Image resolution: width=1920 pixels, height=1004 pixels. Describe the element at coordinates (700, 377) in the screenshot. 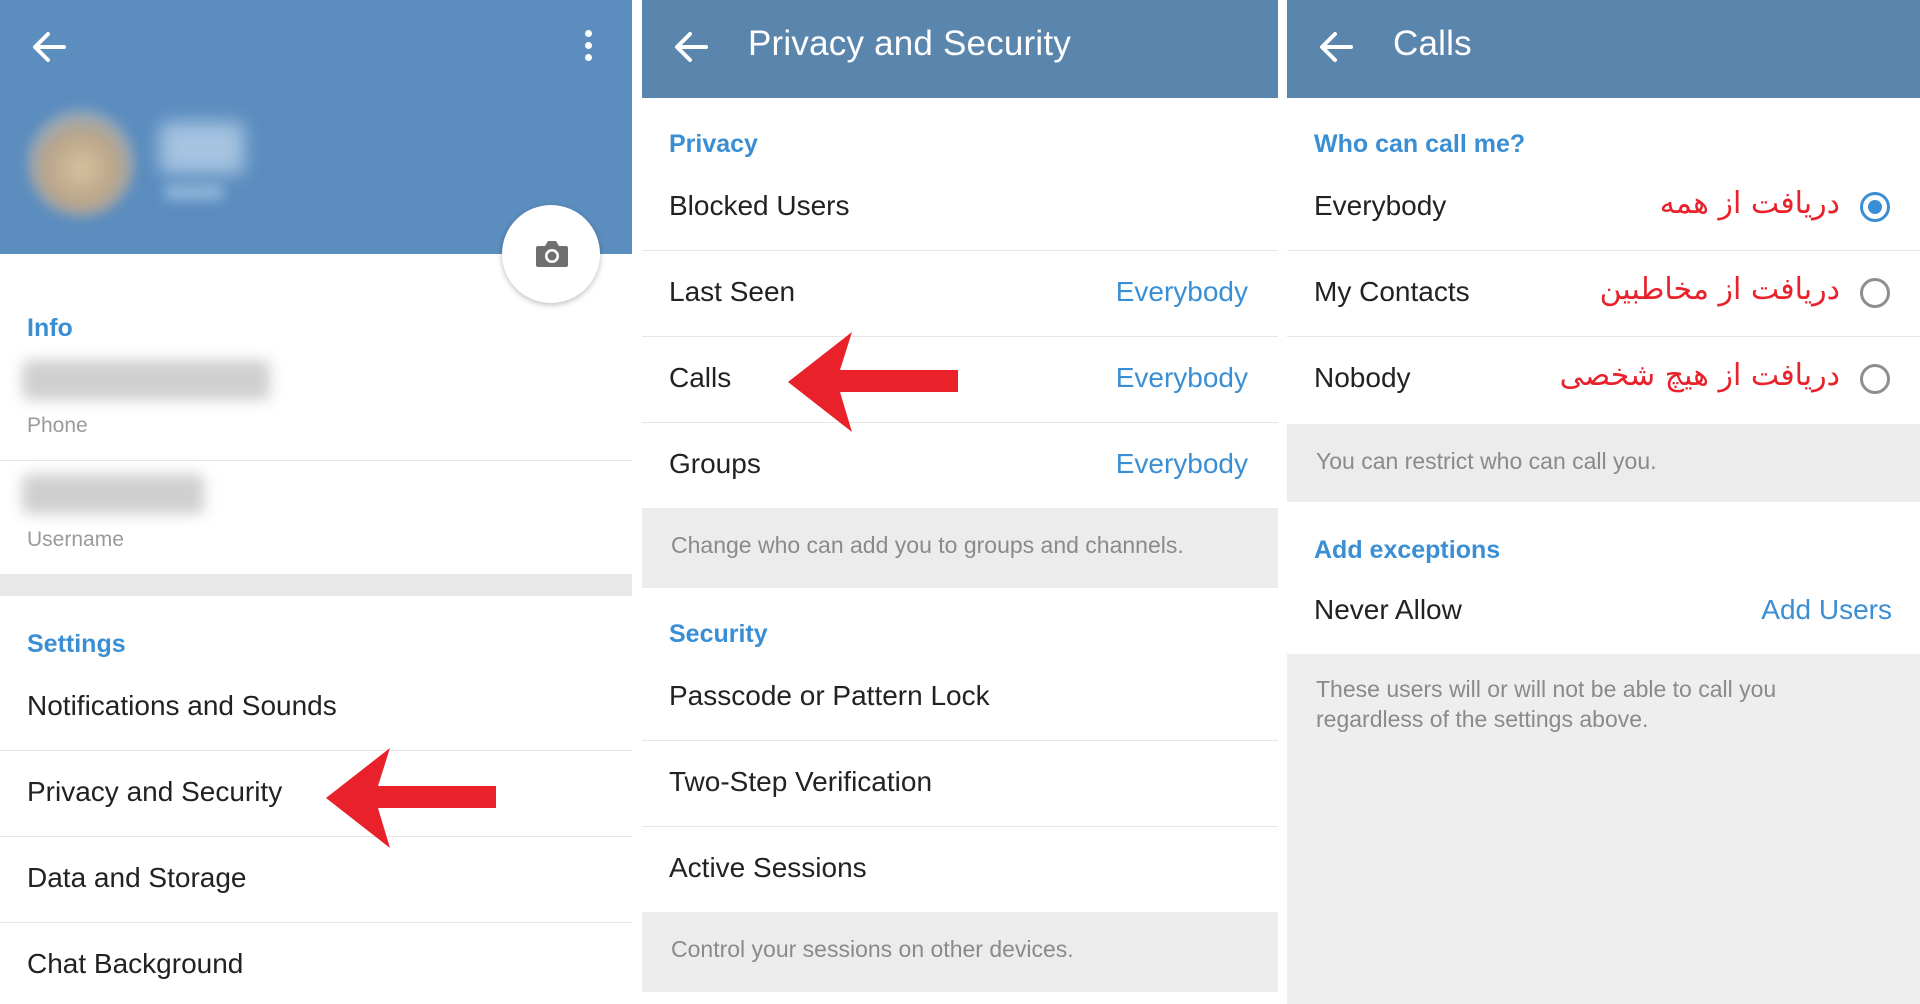

I see `item-label: Calls` at that location.